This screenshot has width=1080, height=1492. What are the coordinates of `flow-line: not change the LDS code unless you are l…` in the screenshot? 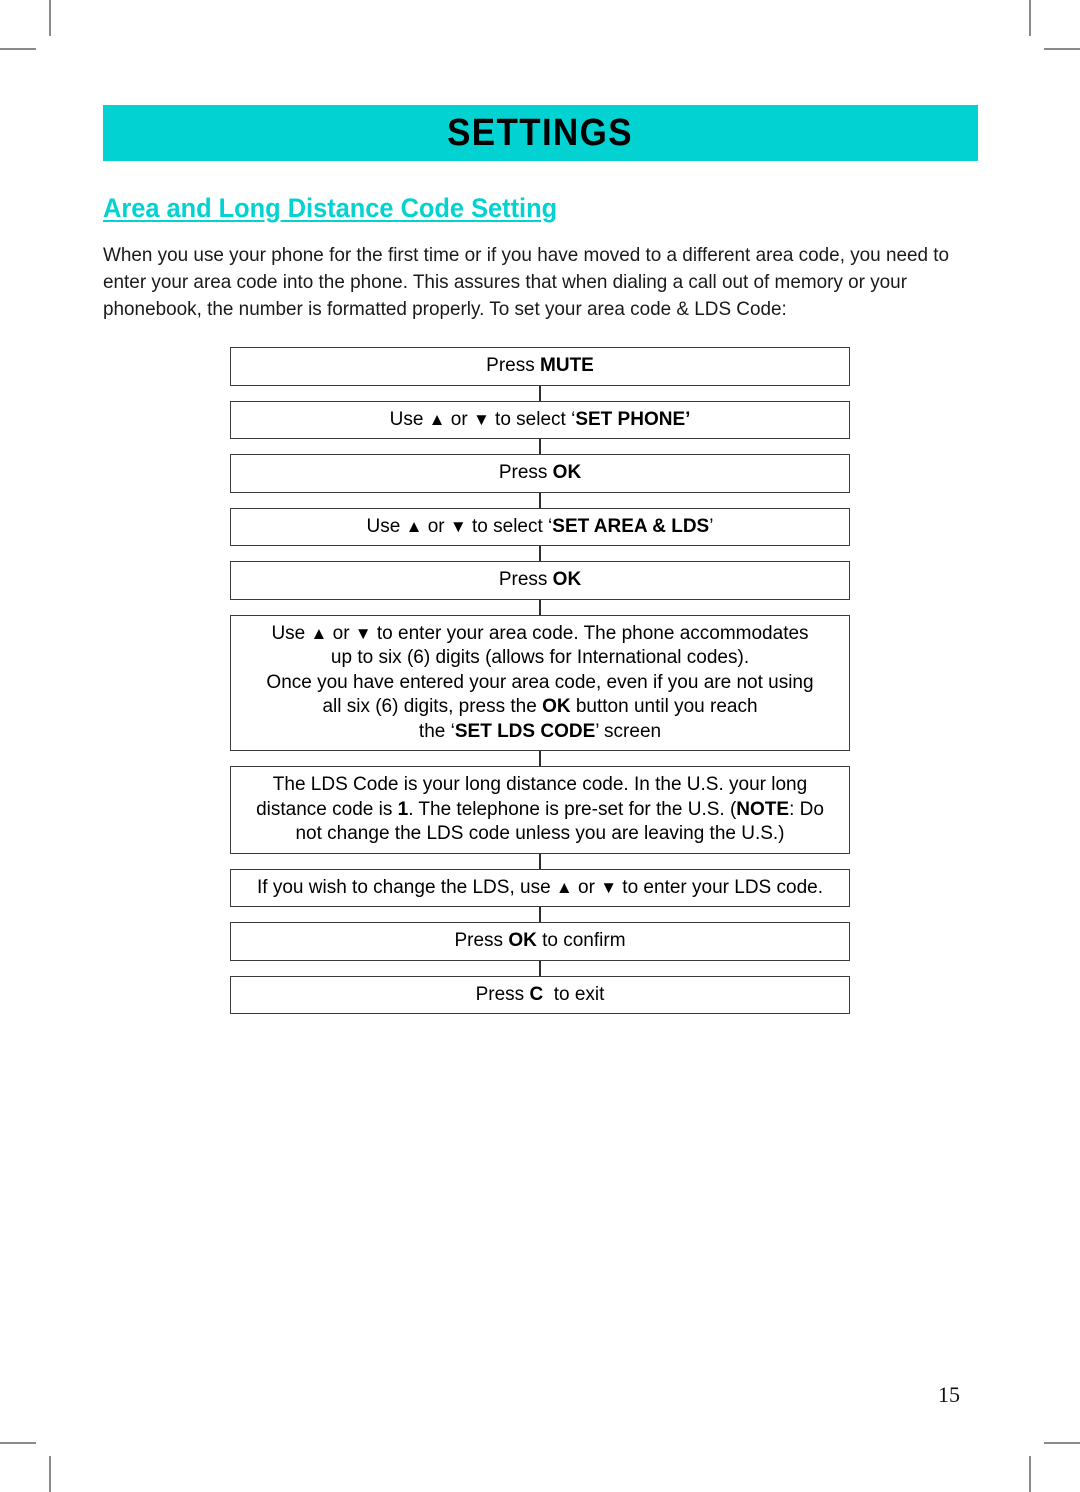 It's located at (540, 834).